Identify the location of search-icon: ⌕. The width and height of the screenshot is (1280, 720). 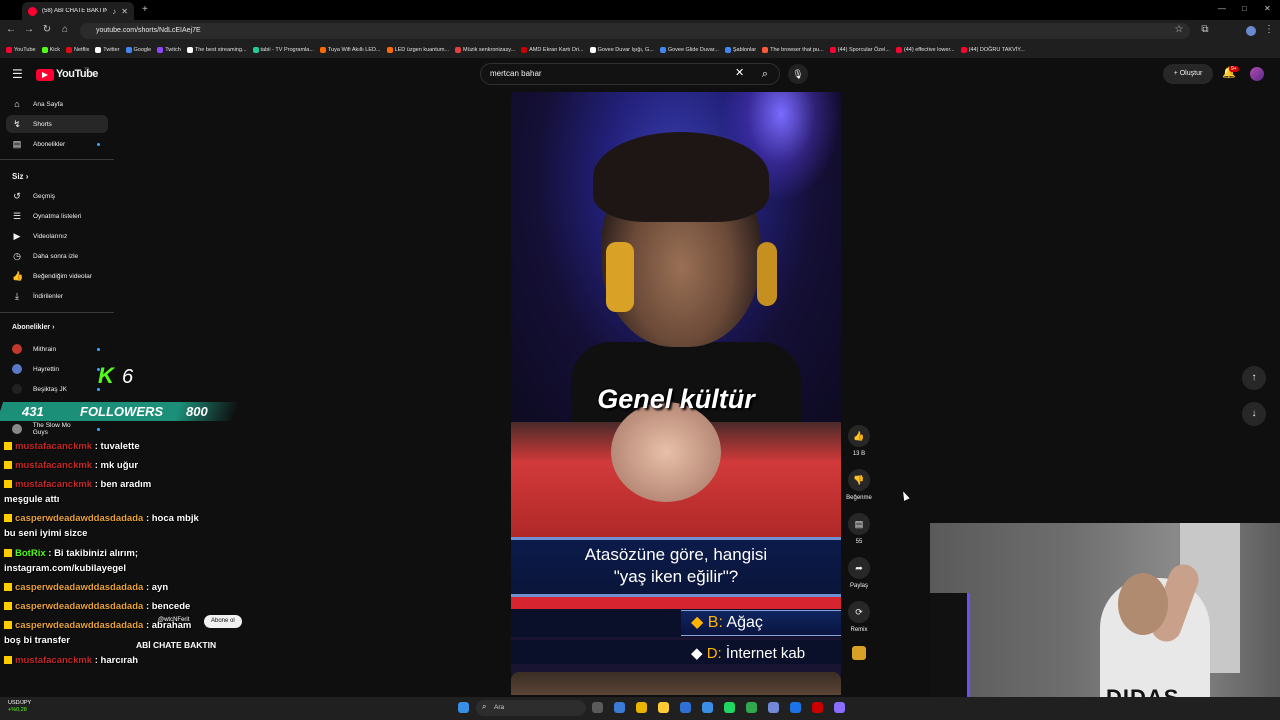
(765, 74).